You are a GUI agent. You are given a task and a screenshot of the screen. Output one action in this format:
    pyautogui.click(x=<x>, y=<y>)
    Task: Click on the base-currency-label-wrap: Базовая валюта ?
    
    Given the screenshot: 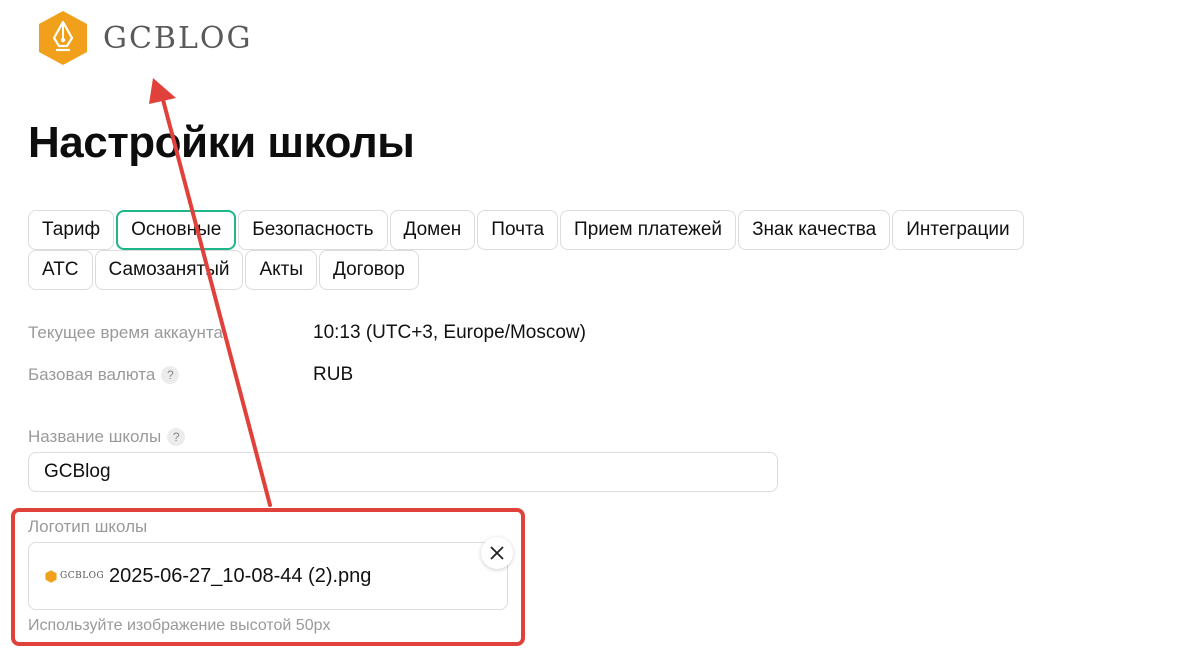 What is the action you would take?
    pyautogui.click(x=170, y=375)
    